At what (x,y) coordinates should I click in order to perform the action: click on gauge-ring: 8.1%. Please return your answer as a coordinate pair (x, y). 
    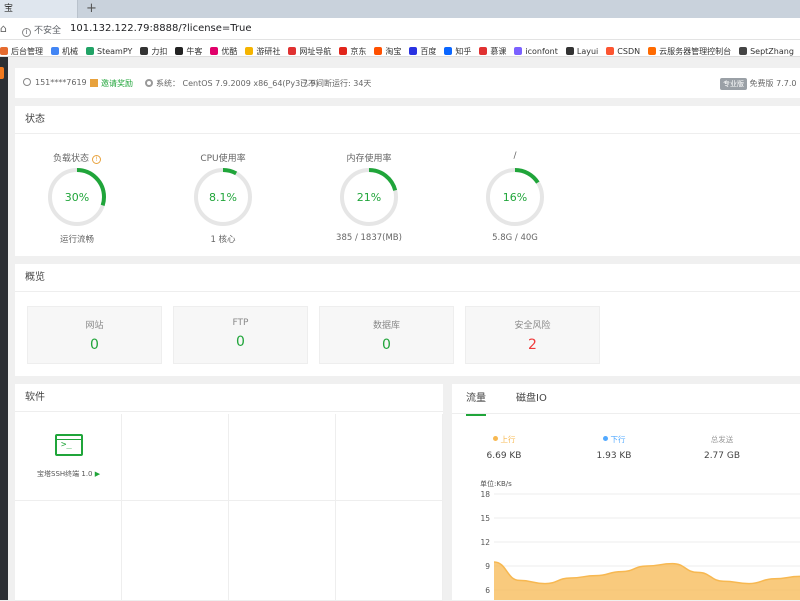
    Looking at the image, I should click on (223, 197).